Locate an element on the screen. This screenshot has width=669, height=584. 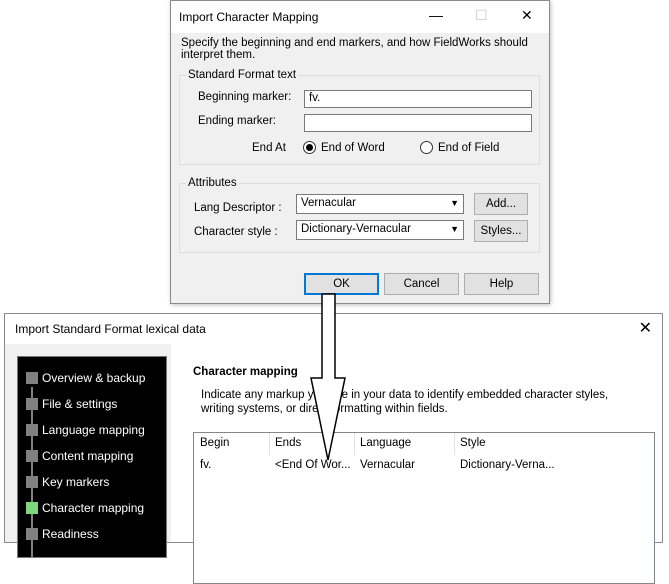
row-begin-cell: fv. is located at coordinates (205, 465).